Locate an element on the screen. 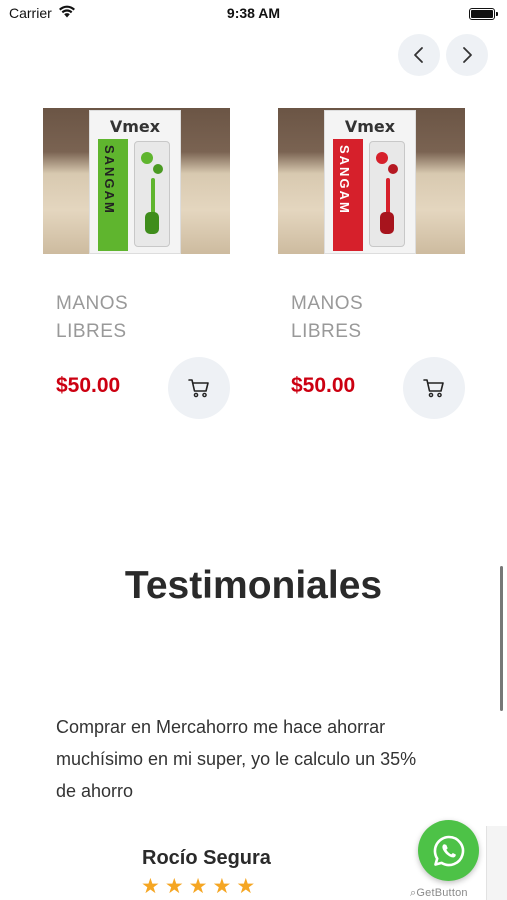 The image size is (507, 900). status-time: 9:38 AM is located at coordinates (253, 13).